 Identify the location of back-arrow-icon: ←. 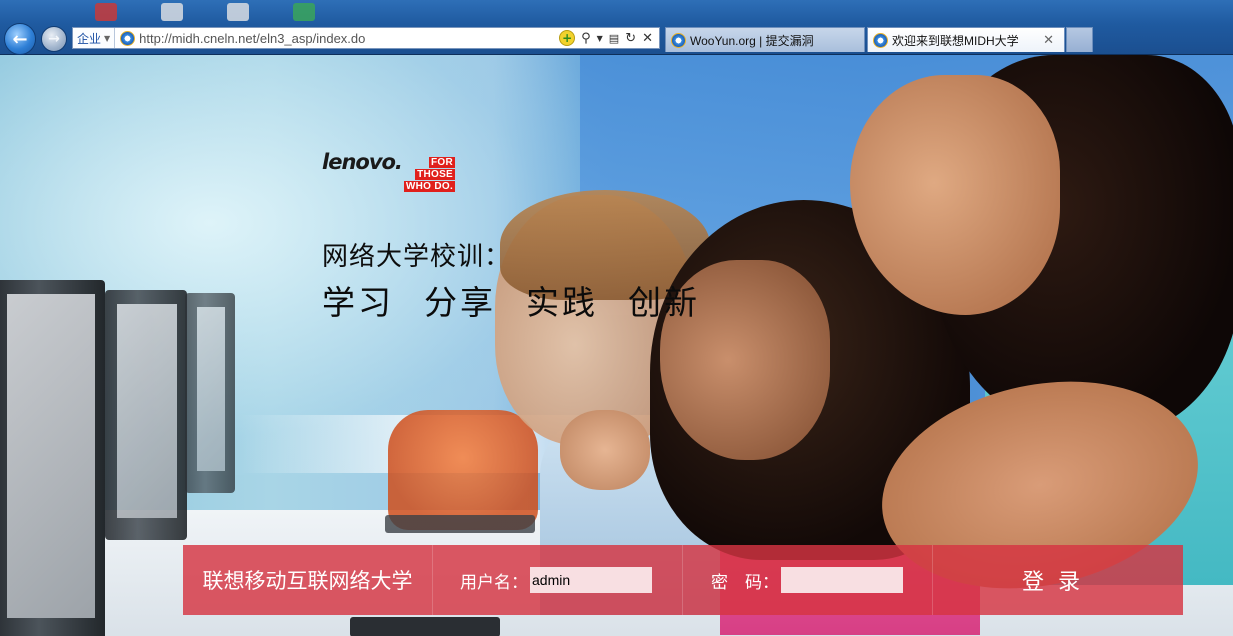
(20, 39).